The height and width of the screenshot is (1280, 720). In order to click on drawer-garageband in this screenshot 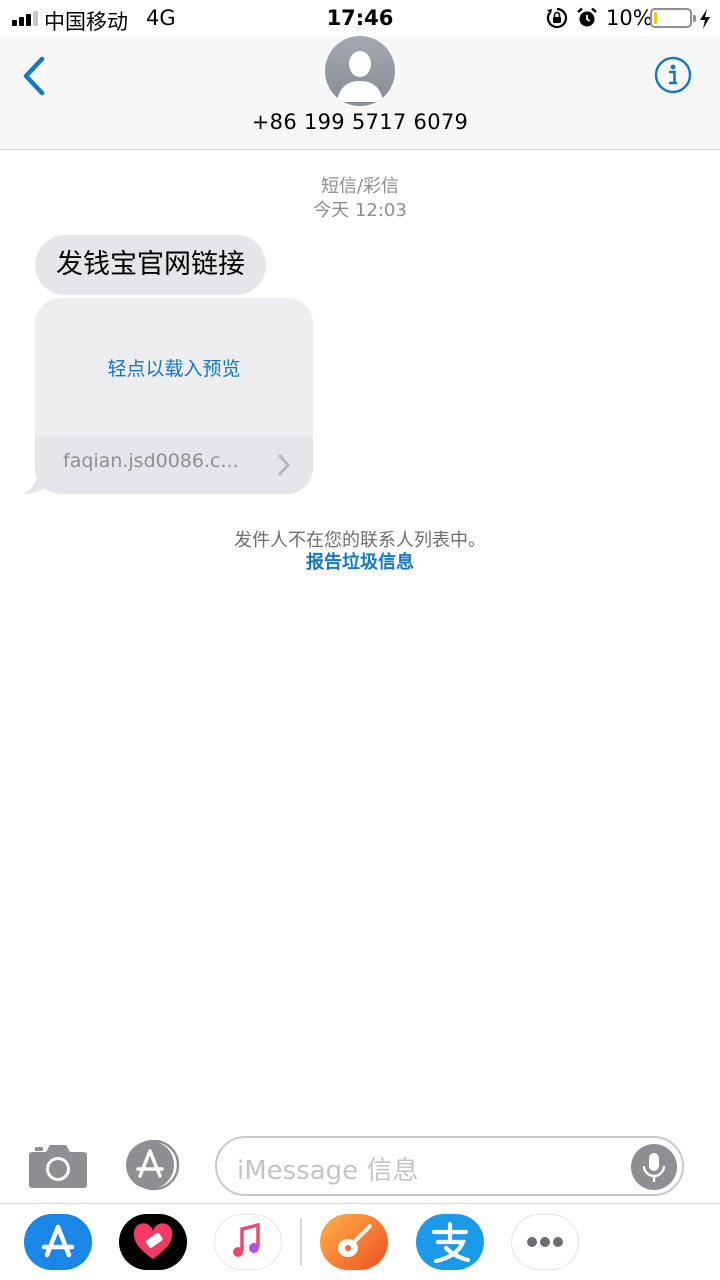, I will do `click(354, 1242)`.